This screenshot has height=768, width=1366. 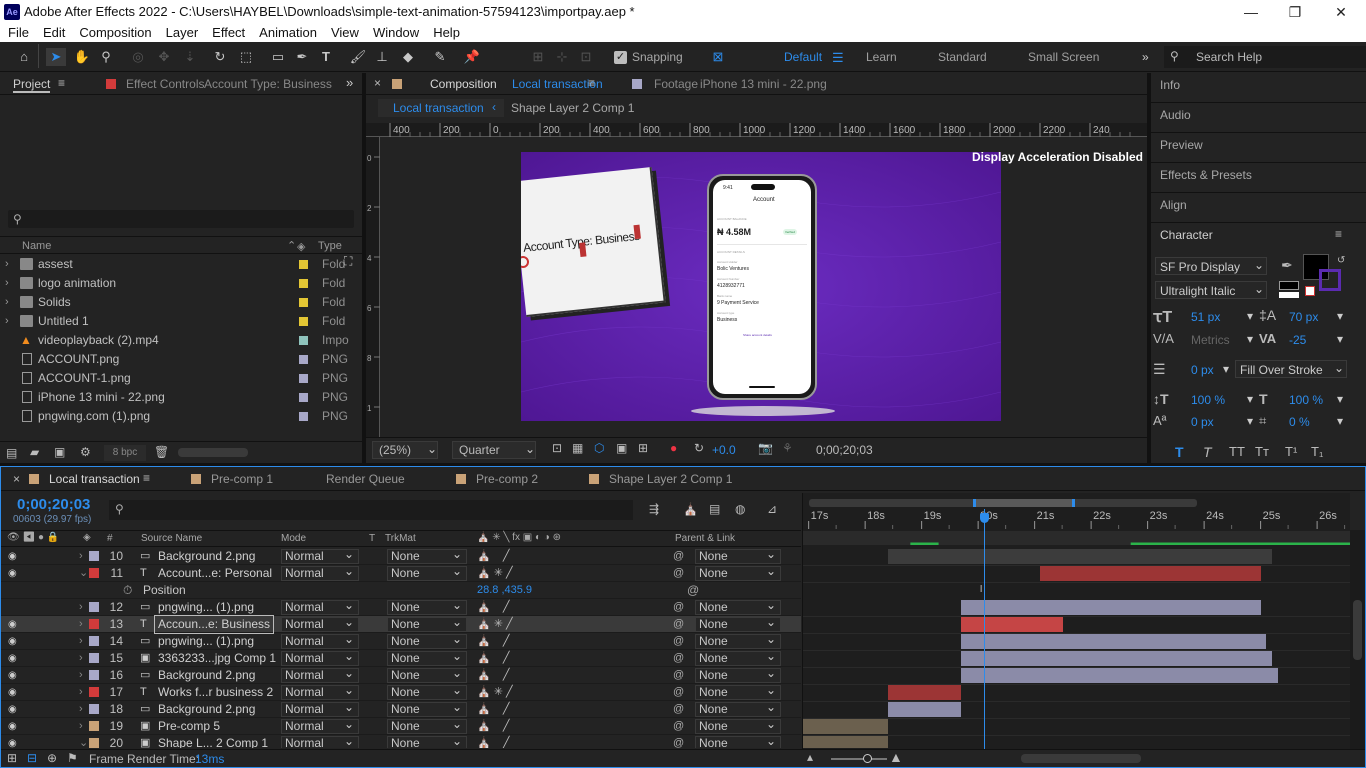 I want to click on breadcrumb-active: Local transaction ‹, so click(x=441, y=108).